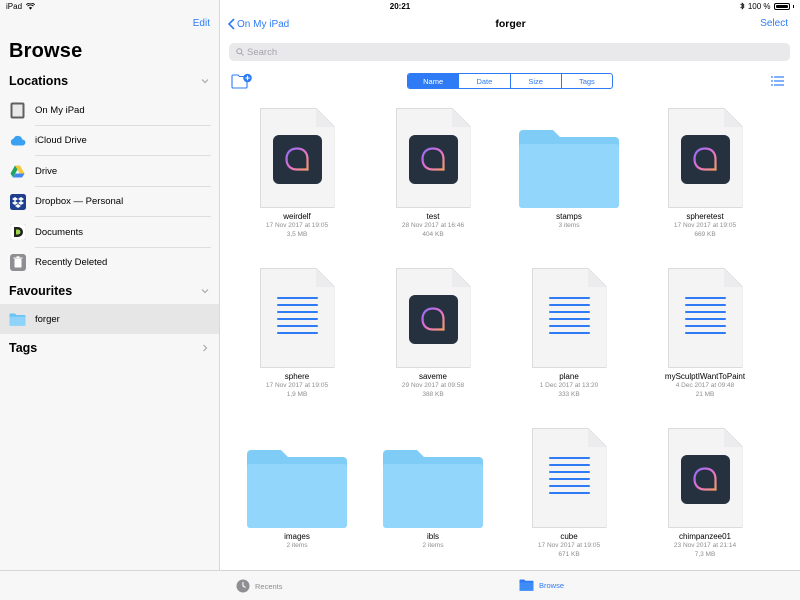 The image size is (800, 600). I want to click on file-item-spheretest: spheretest 17 Nov 2017 at 19:05 669 KB, so click(705, 169).